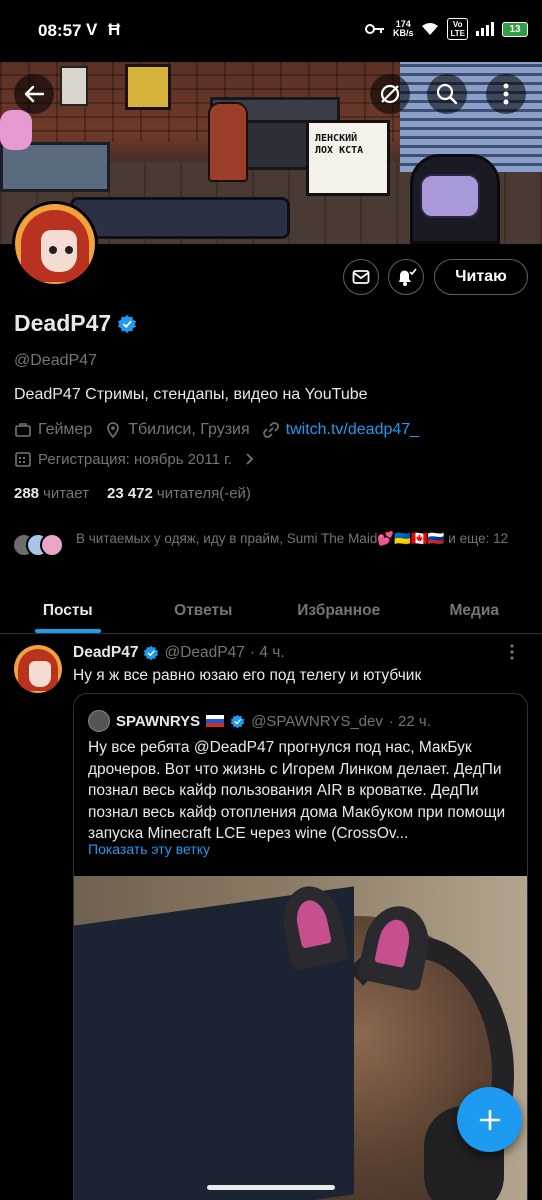 This screenshot has height=1200, width=542. Describe the element at coordinates (189, 429) in the screenshot. I see `profile-location: Тбилиси, Грузия` at that location.